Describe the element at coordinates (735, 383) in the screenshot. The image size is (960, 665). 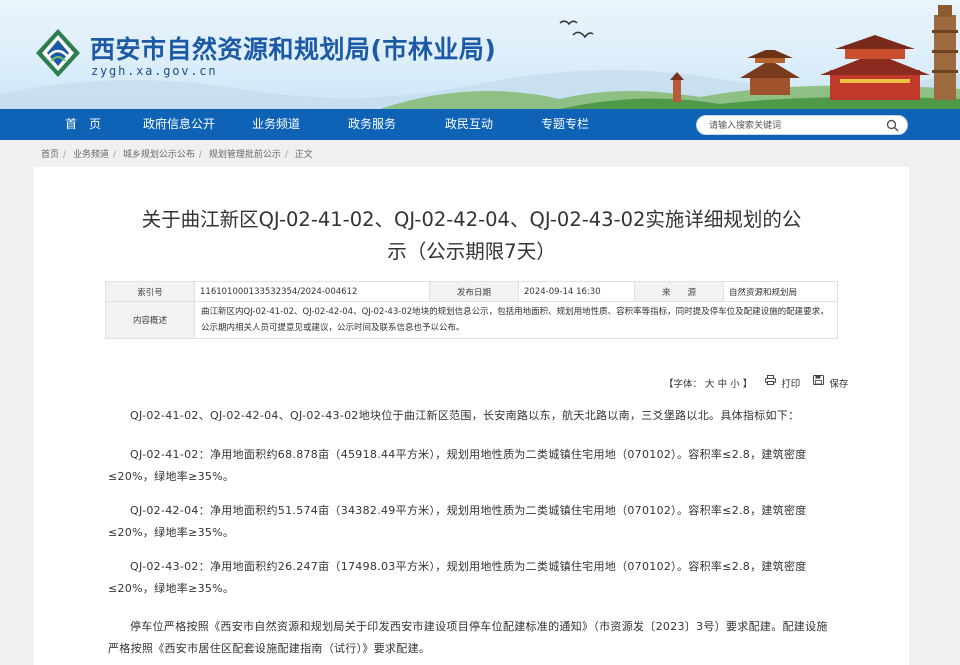
I see `font-small-button: 小` at that location.